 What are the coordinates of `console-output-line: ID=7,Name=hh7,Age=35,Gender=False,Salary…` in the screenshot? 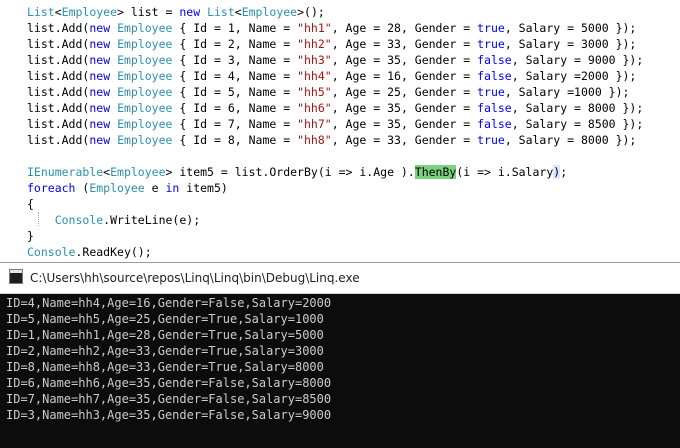 It's located at (169, 399).